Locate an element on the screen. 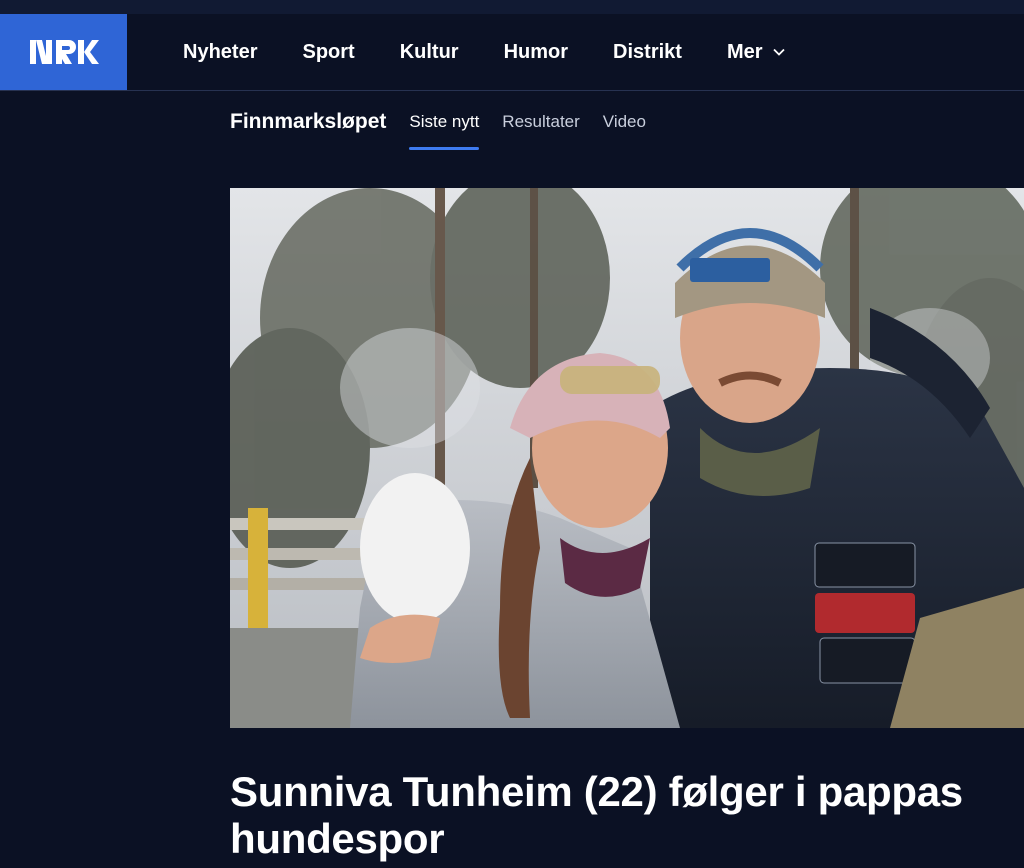  nrk-logo-icon is located at coordinates (64, 52).